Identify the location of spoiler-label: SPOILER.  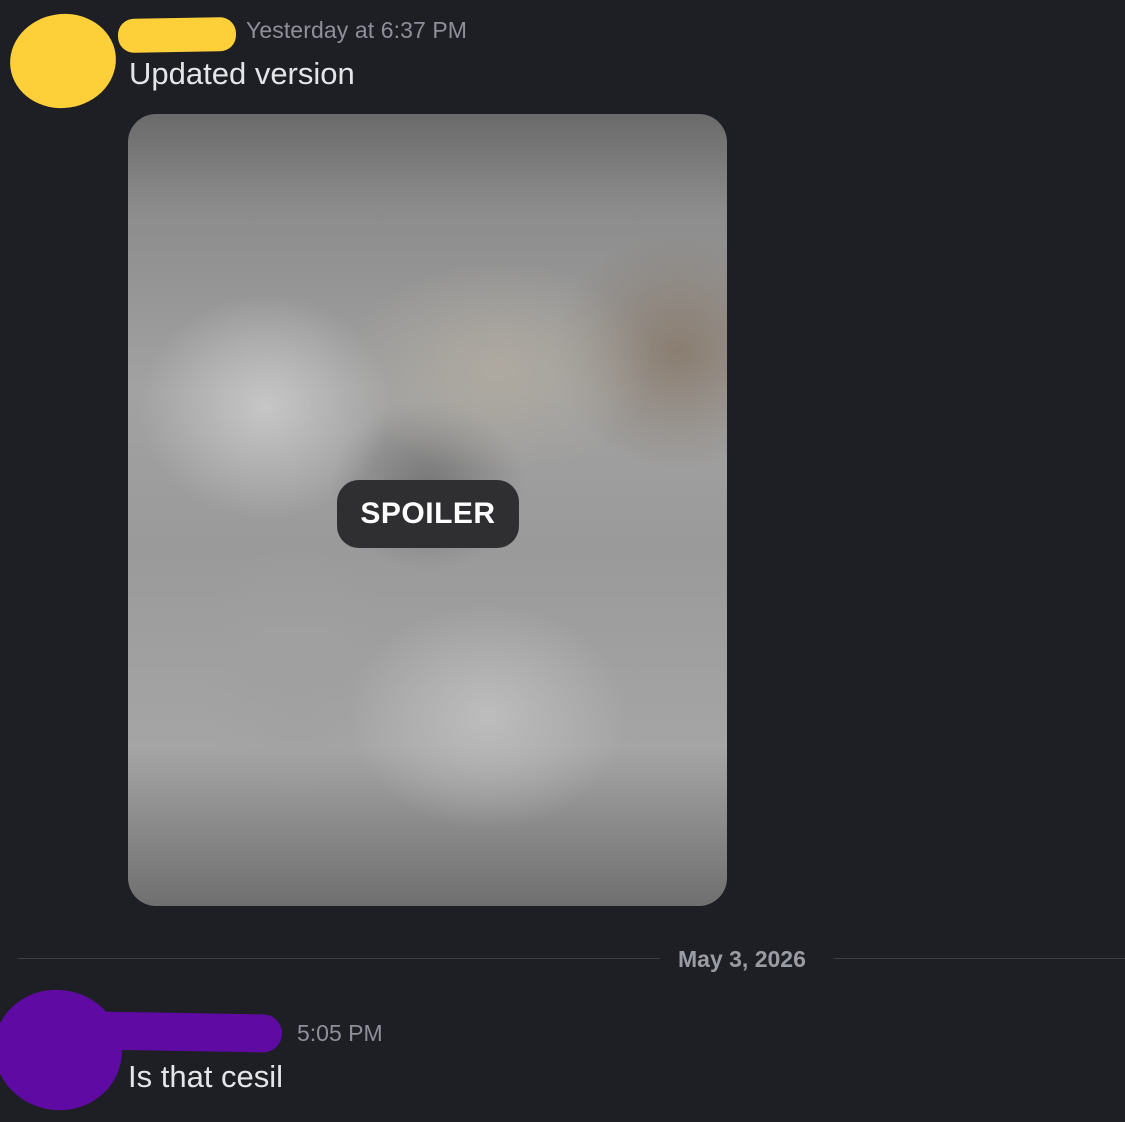
(428, 514).